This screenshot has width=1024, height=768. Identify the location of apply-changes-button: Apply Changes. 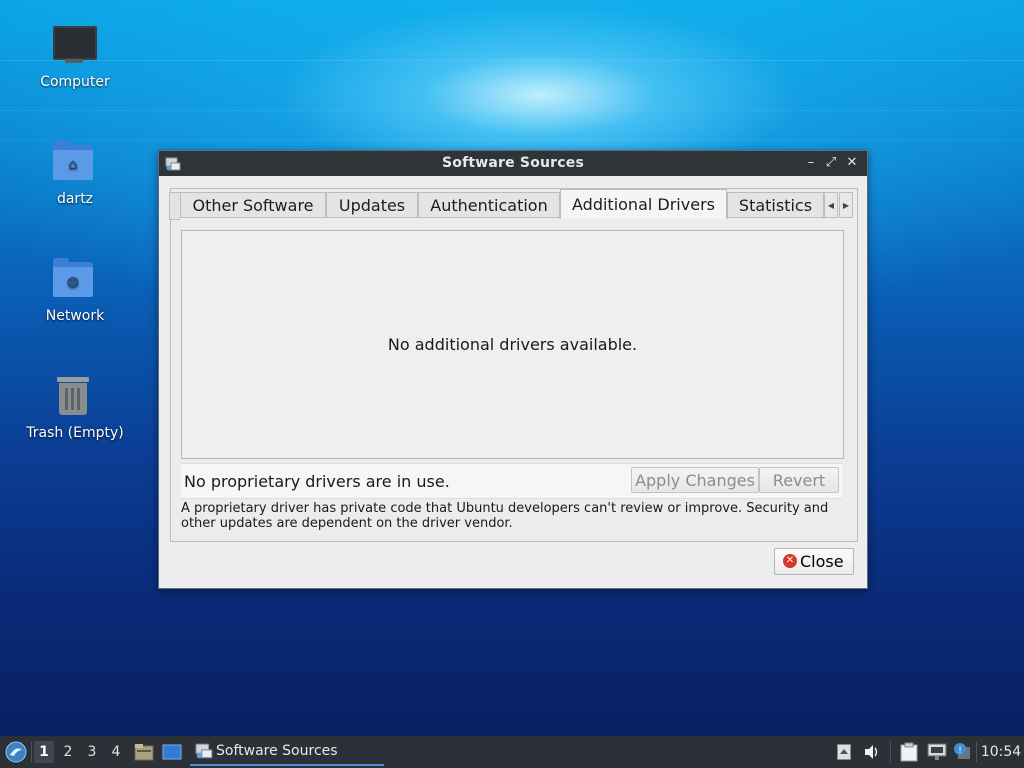
(695, 480).